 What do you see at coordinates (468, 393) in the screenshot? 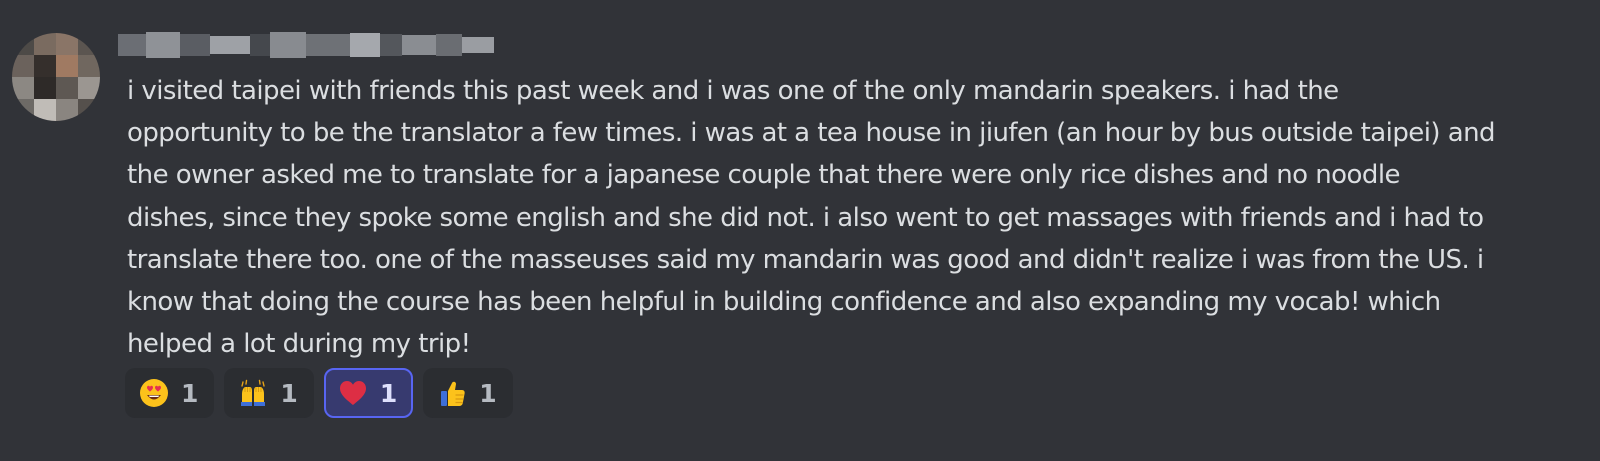
I see `reaction-thumbs-up: 1` at bounding box center [468, 393].